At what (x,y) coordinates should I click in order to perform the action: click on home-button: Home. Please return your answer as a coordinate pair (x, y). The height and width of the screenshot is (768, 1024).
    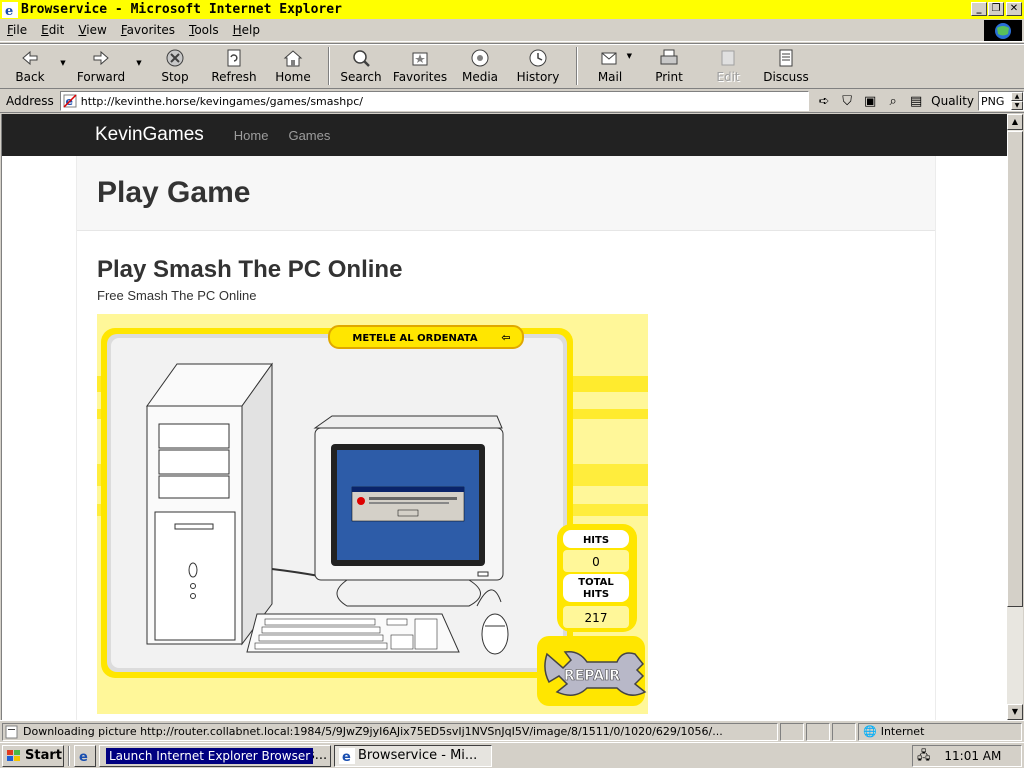
    Looking at the image, I should click on (293, 66).